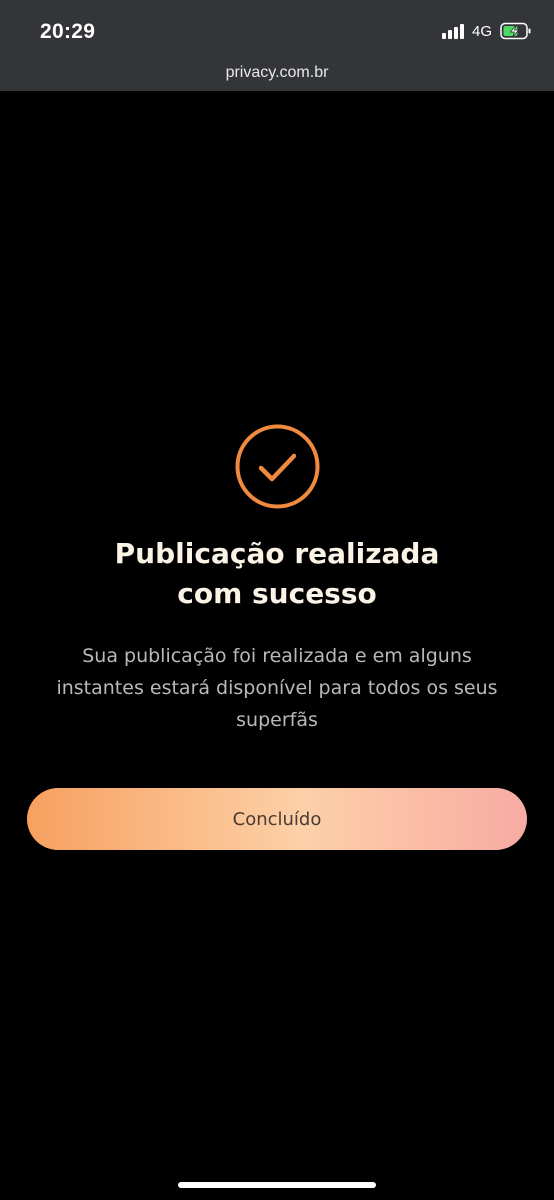  I want to click on browser-top-bar: 20:29 4G privacy.com.br, so click(277, 45).